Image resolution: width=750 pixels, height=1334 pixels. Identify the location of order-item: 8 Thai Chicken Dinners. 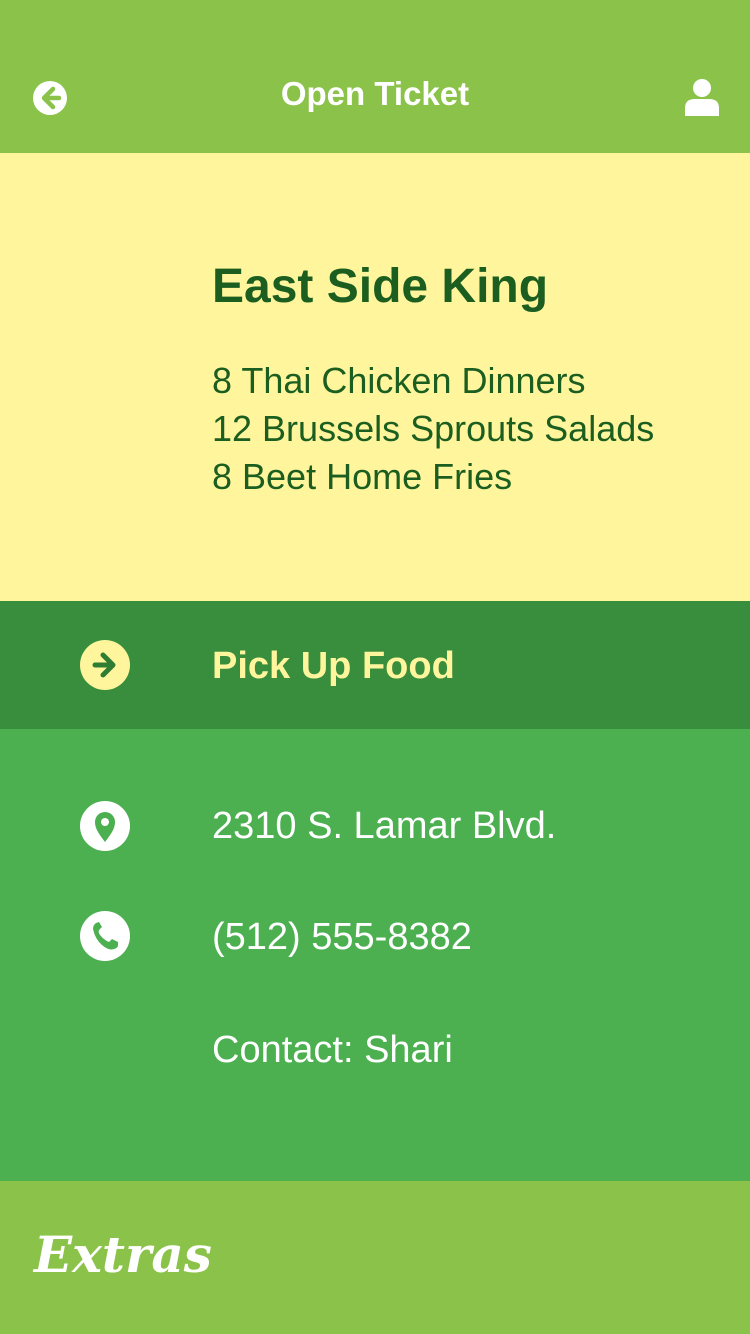
(399, 380).